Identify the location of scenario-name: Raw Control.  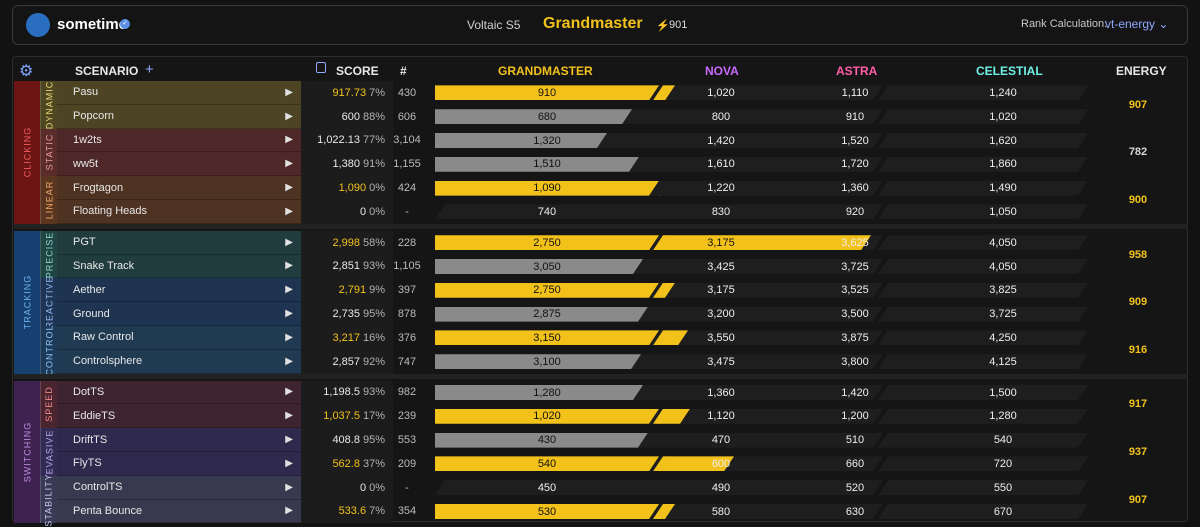
(103, 337).